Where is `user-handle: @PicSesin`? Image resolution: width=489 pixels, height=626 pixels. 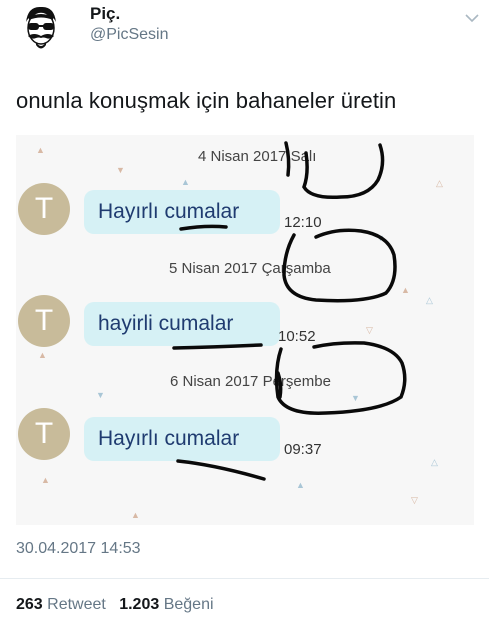
user-handle: @PicSesin is located at coordinates (129, 35).